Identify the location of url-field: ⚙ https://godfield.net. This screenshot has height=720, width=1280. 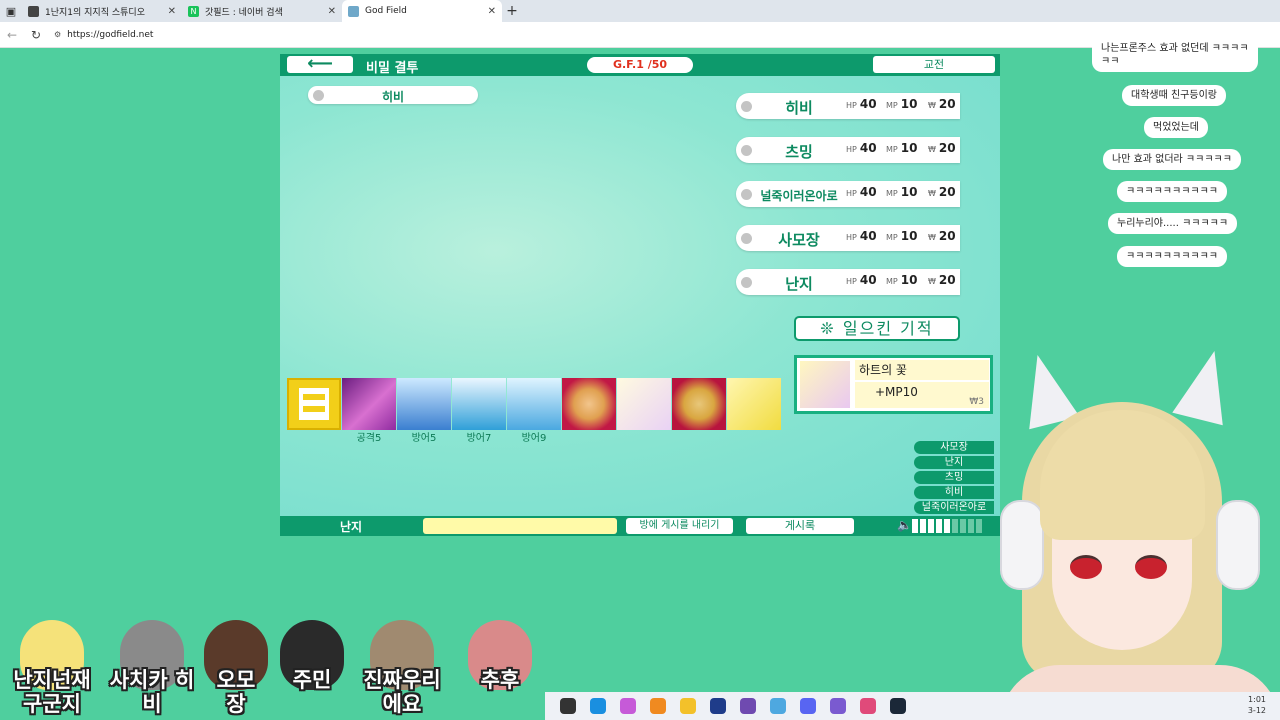
(103, 35).